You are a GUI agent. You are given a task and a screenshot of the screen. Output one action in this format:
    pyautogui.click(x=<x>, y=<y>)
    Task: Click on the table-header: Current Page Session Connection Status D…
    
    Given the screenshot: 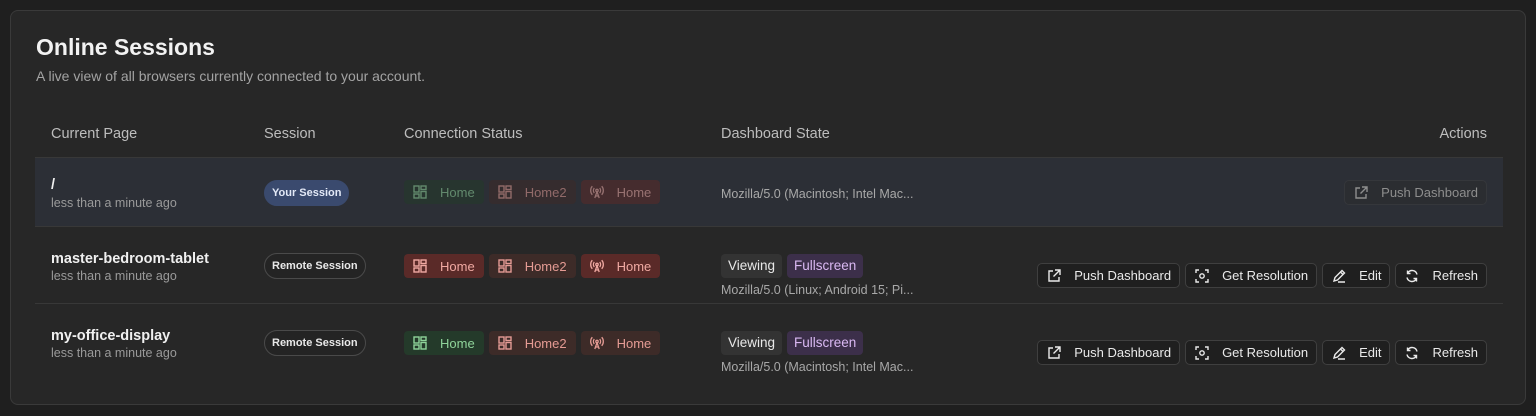 What is the action you would take?
    pyautogui.click(x=769, y=138)
    